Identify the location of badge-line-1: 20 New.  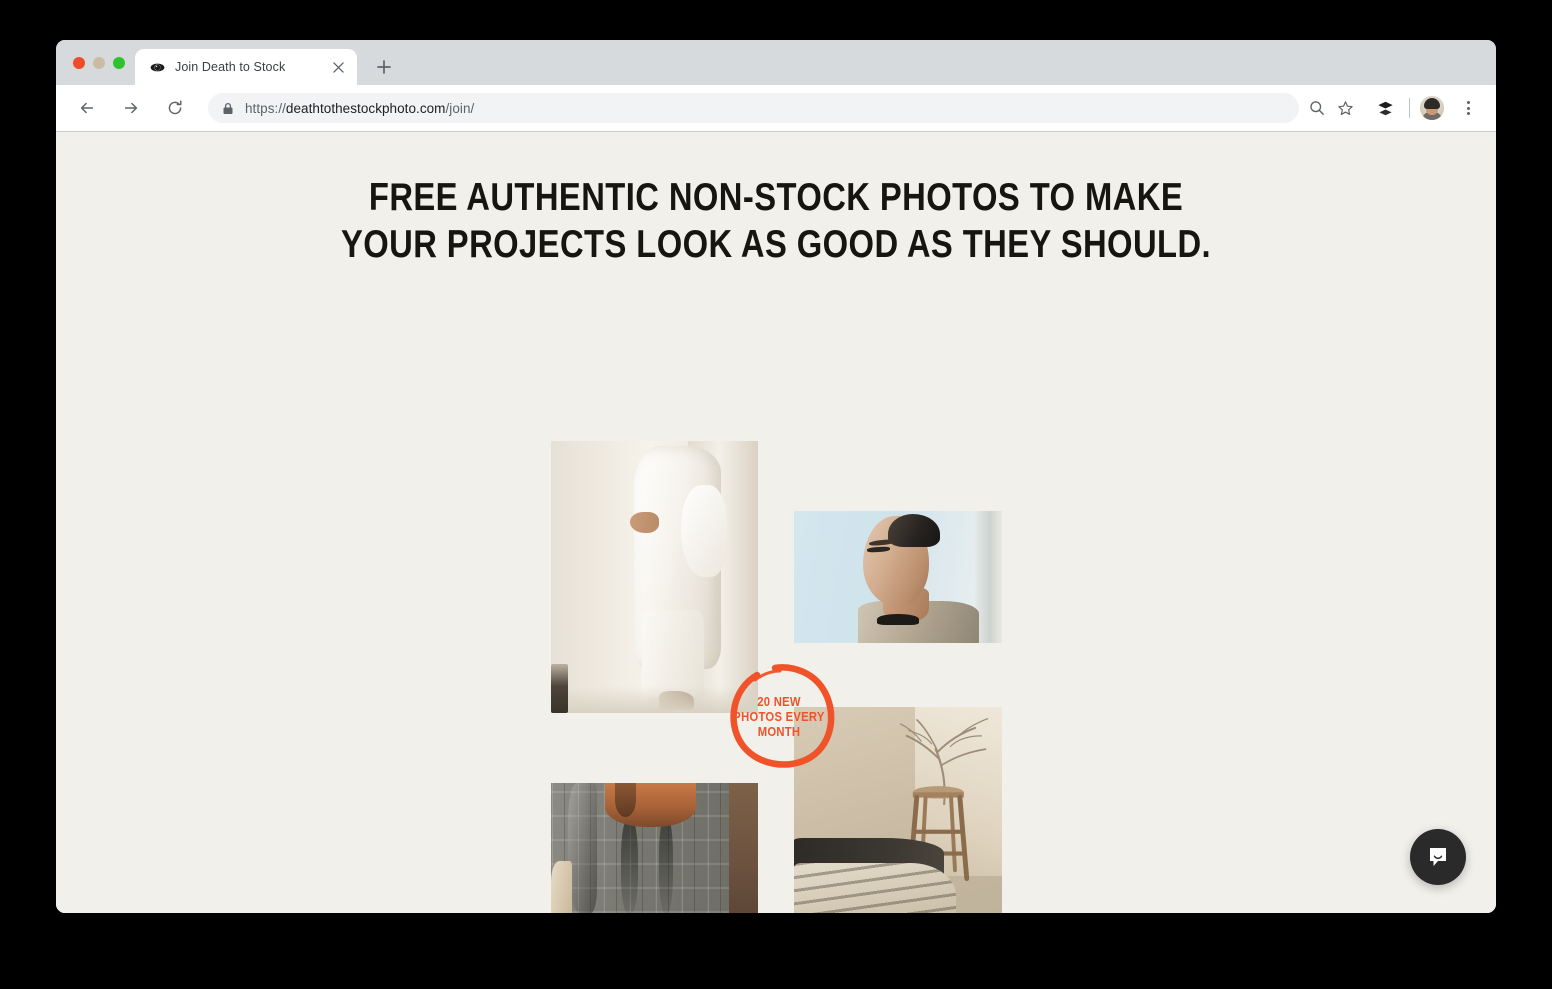
(779, 701).